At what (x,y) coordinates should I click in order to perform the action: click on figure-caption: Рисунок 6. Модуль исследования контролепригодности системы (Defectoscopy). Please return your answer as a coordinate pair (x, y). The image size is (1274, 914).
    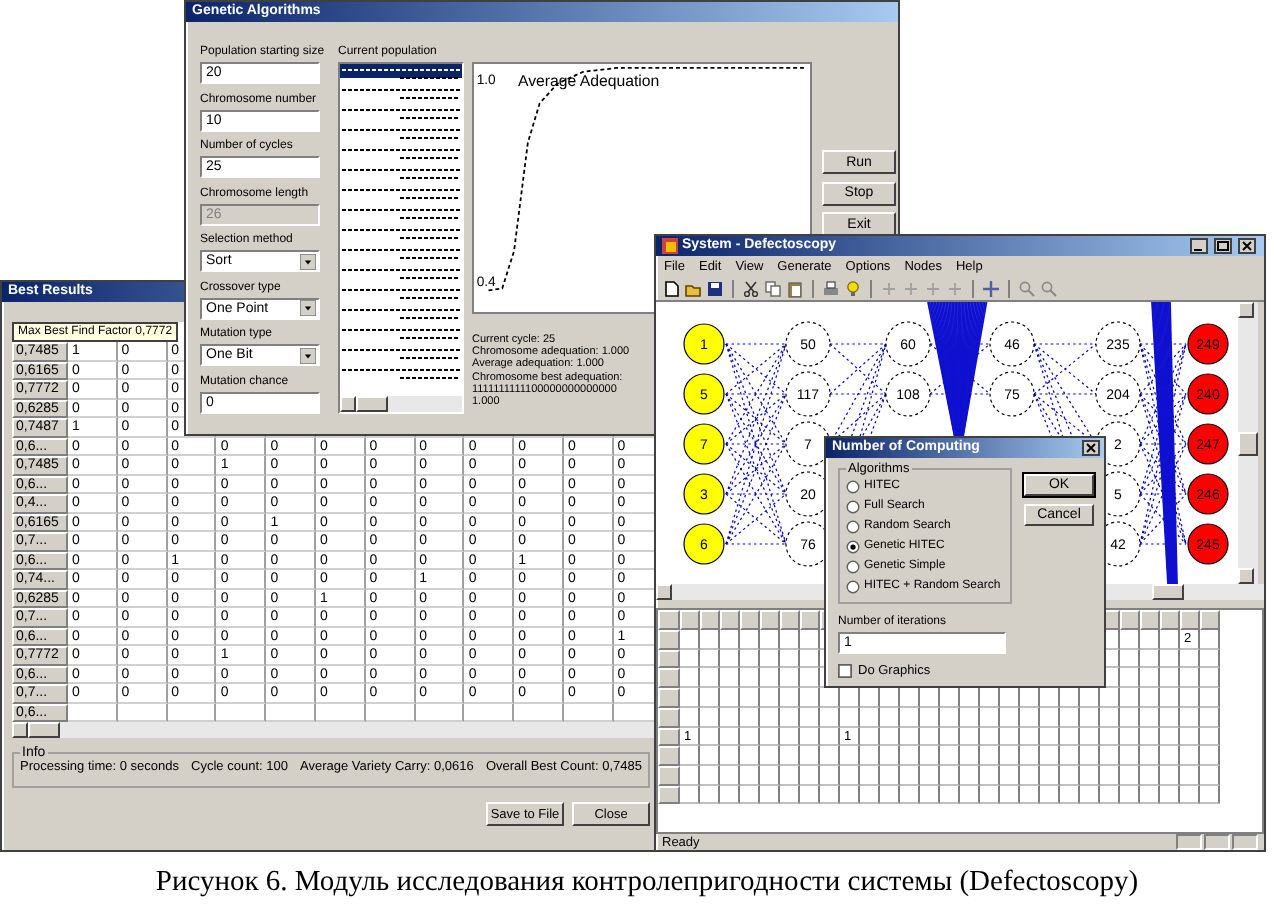
    Looking at the image, I should click on (647, 883).